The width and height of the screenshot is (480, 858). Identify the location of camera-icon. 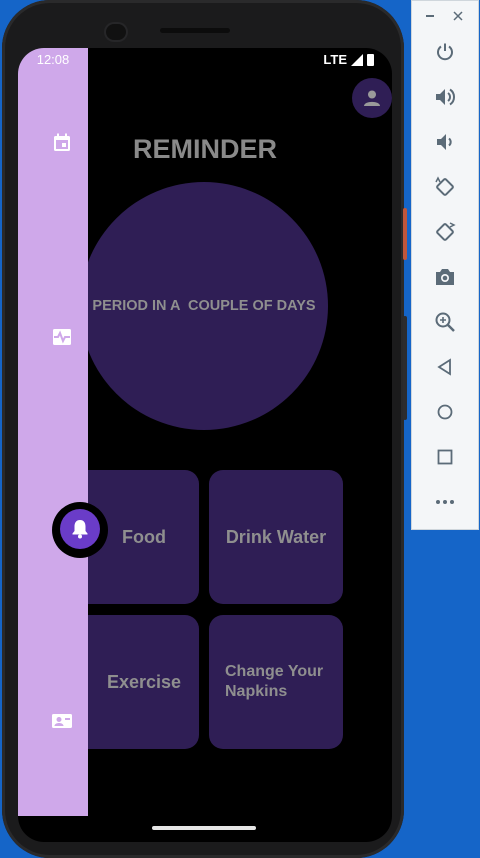
(445, 277).